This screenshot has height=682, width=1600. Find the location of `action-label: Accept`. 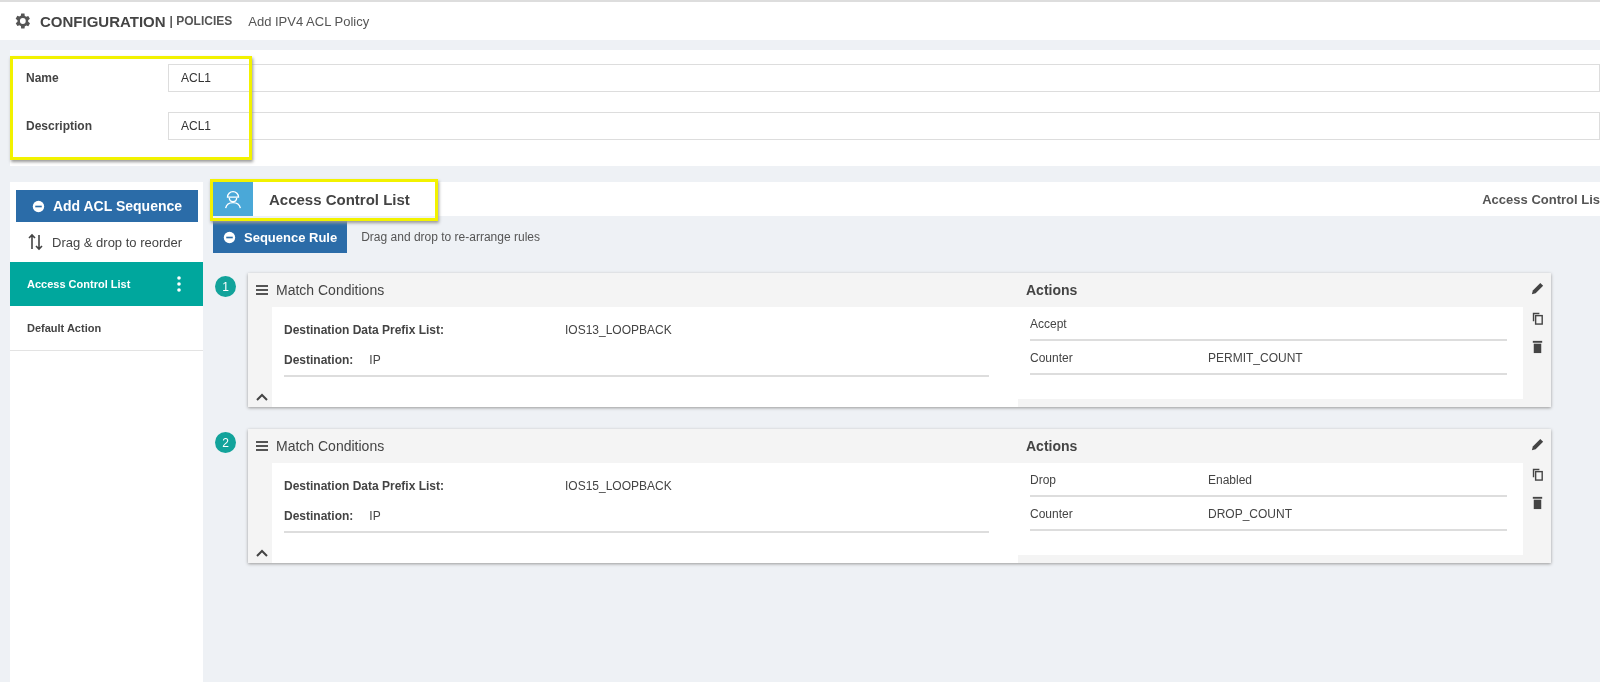

action-label: Accept is located at coordinates (1049, 324).